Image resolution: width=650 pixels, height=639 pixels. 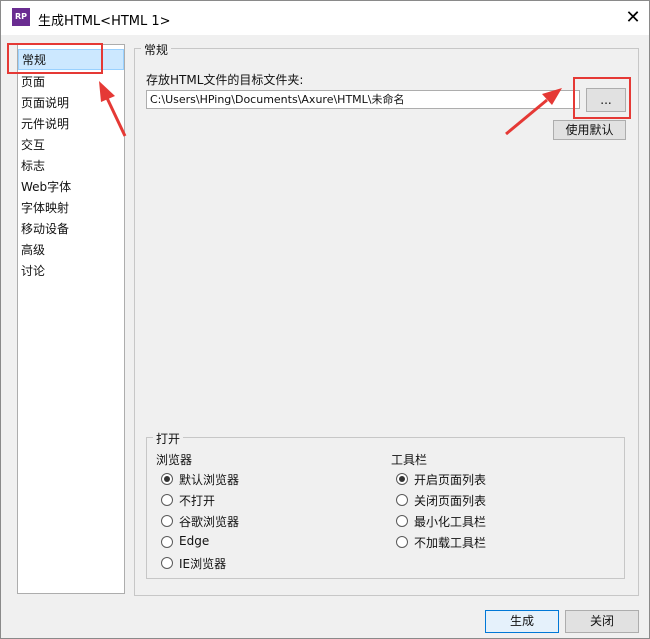 What do you see at coordinates (533, 112) in the screenshot?
I see `arrow-to-browse` at bounding box center [533, 112].